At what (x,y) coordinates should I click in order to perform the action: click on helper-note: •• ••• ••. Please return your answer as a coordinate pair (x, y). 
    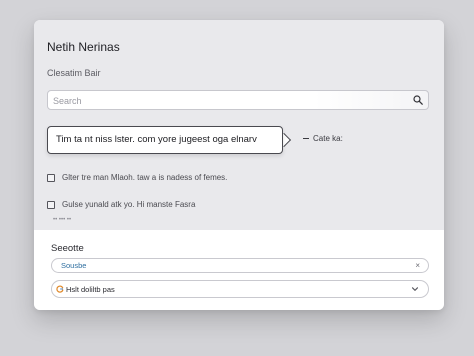
    Looking at the image, I should click on (62, 220).